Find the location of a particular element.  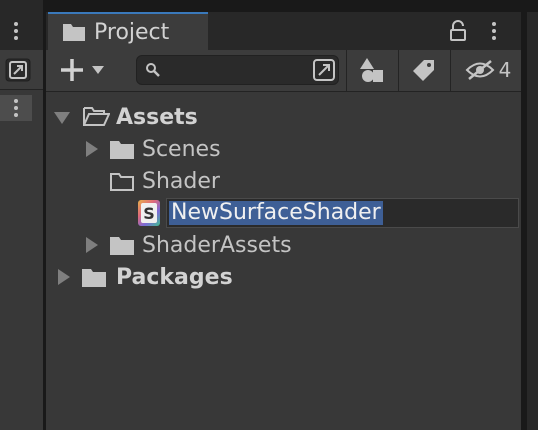

rename-field: NewSurfaceShader is located at coordinates (342, 213).